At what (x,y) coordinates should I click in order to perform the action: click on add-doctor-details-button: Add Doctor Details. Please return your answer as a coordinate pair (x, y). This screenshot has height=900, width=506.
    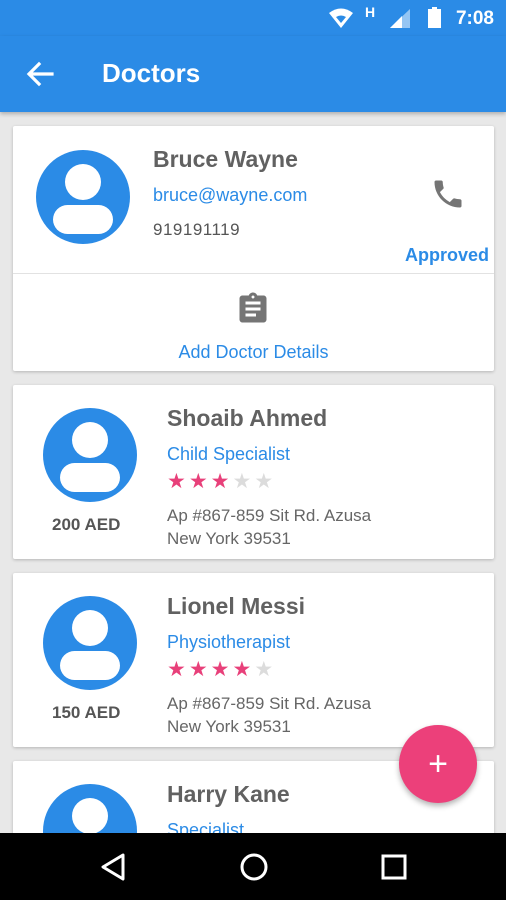
    Looking at the image, I should click on (253, 322).